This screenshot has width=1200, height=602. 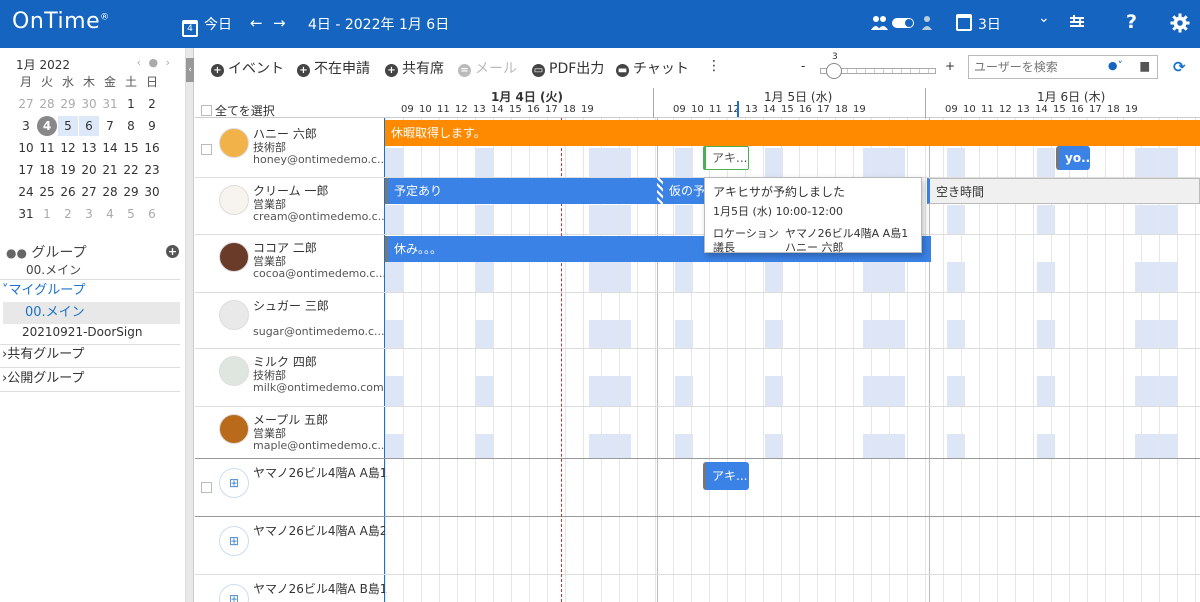 I want to click on event-free-time: 空き時間, so click(x=1063, y=191).